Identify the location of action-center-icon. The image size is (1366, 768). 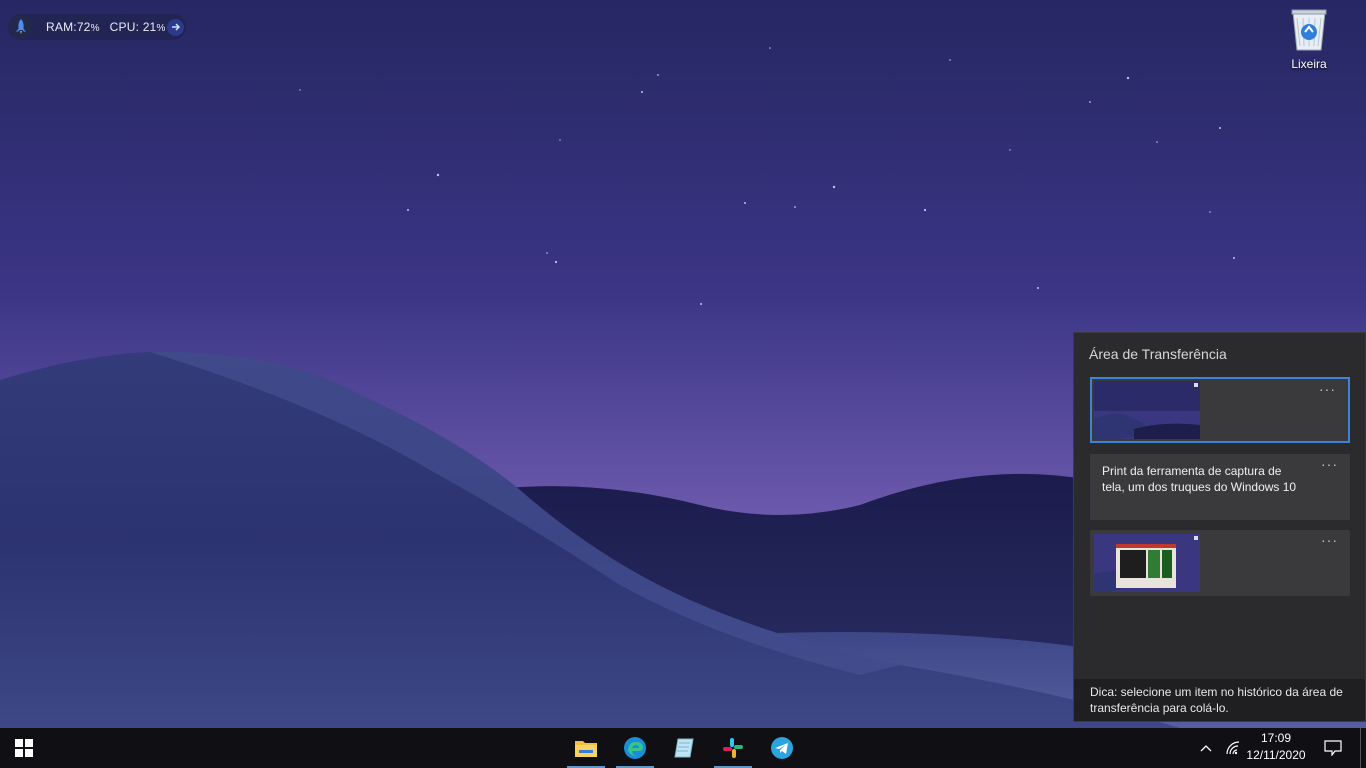
(1333, 748).